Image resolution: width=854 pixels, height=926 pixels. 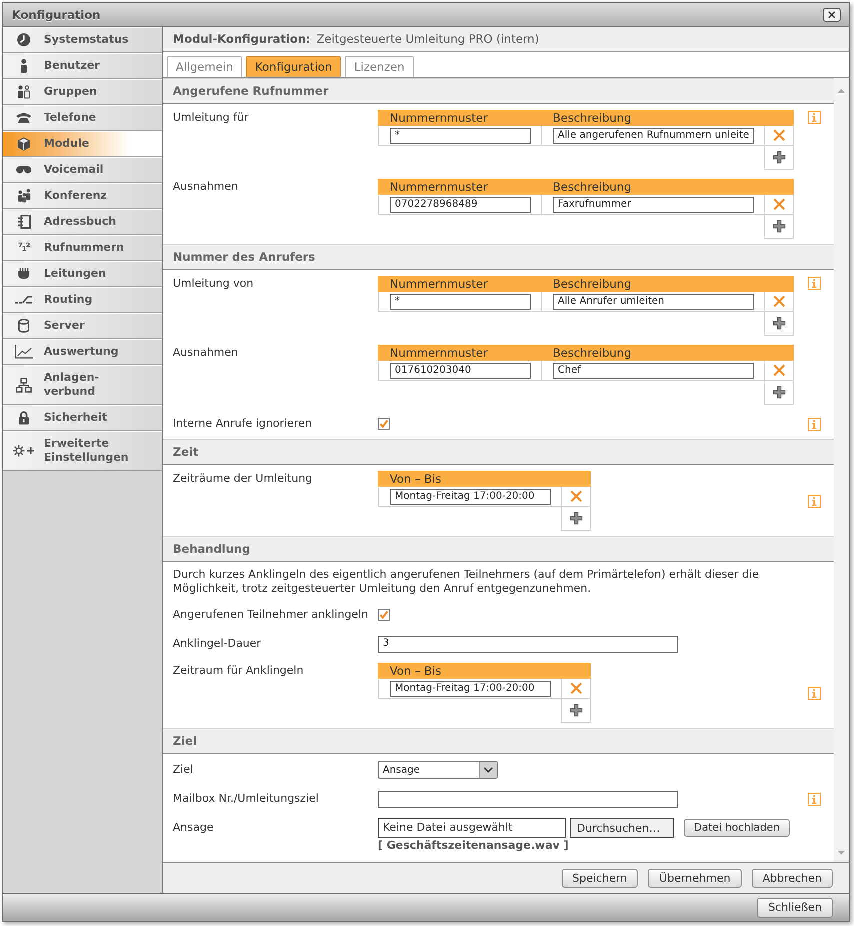 What do you see at coordinates (438, 770) in the screenshot?
I see `dropdown: Ansage` at bounding box center [438, 770].